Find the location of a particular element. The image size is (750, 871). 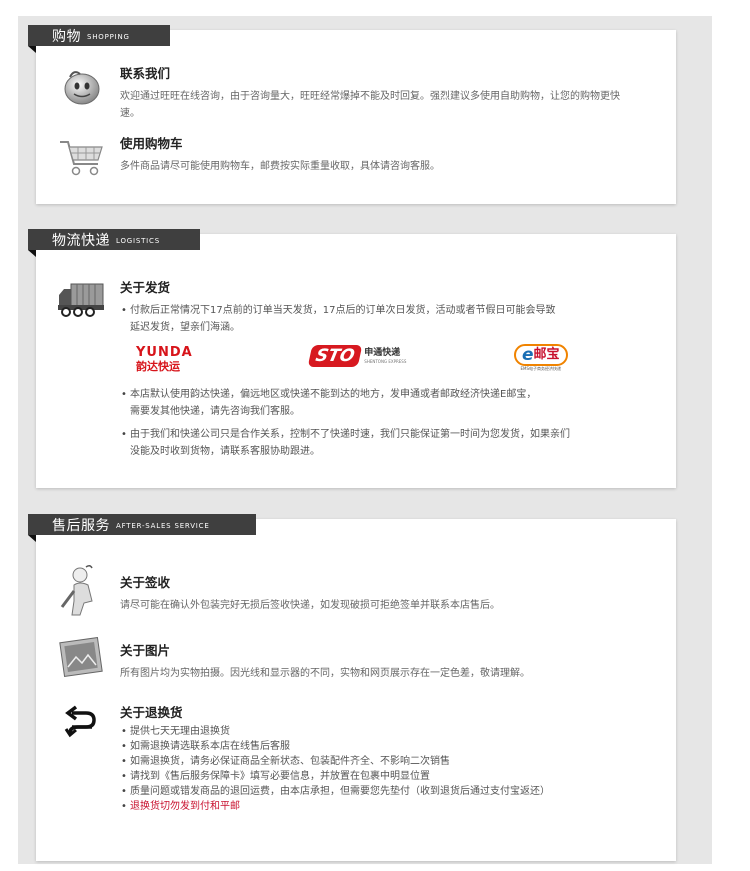

section-tab-after-sales: 售后服务 AFTER-SALES SERVICE is located at coordinates (142, 528).